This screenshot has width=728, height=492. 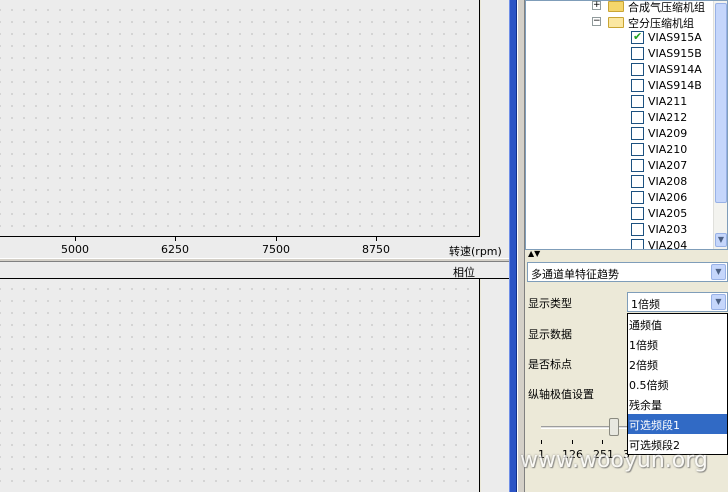 I want to click on channel-label: VIAS915B, so click(x=675, y=53).